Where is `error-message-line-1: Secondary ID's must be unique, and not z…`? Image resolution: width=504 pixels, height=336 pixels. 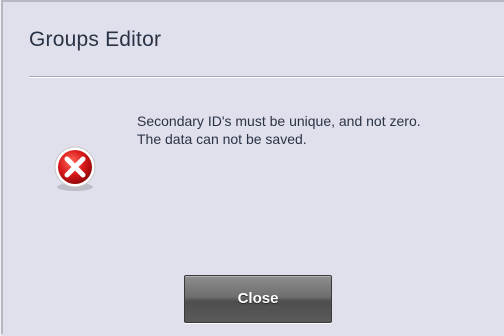 error-message-line-1: Secondary ID's must be unique, and not z… is located at coordinates (279, 121).